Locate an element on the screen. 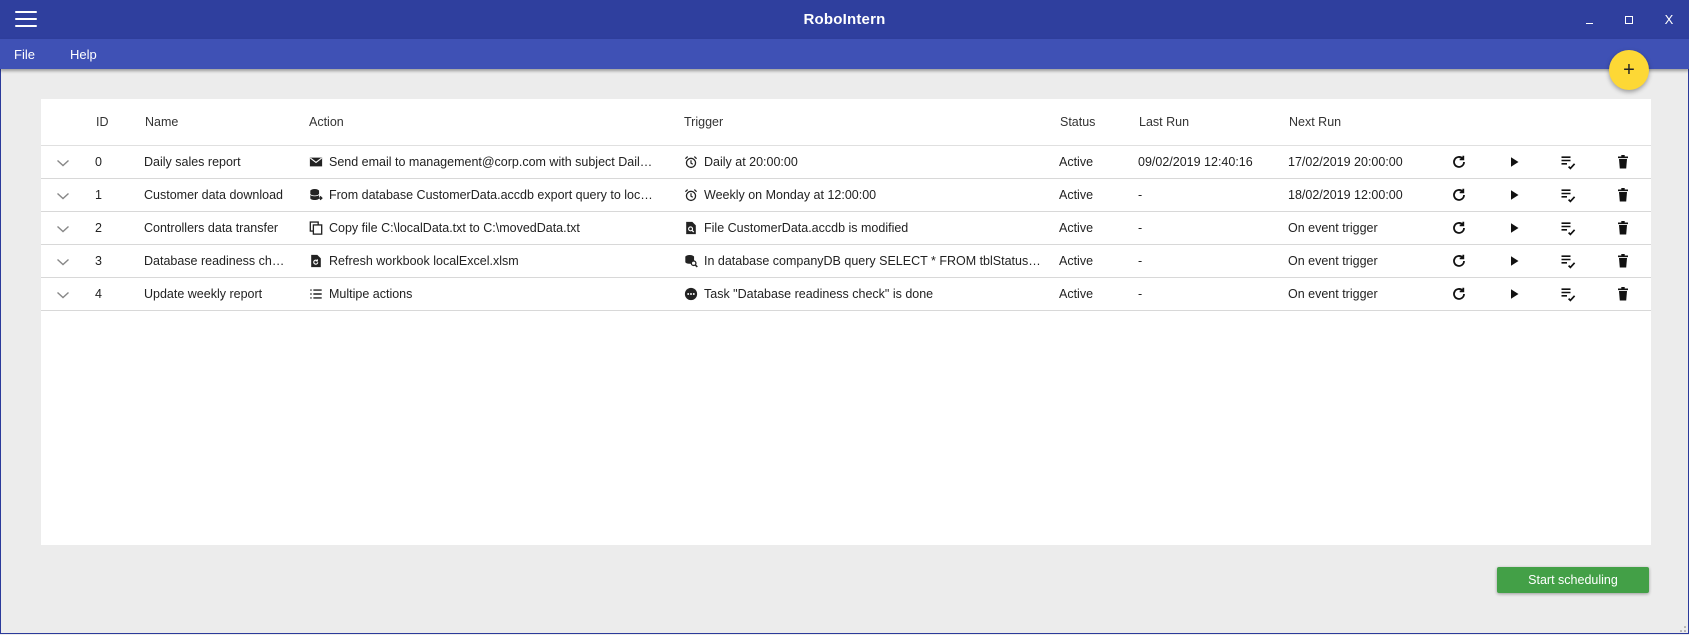 The width and height of the screenshot is (1689, 635). play-icon is located at coordinates (1514, 261).